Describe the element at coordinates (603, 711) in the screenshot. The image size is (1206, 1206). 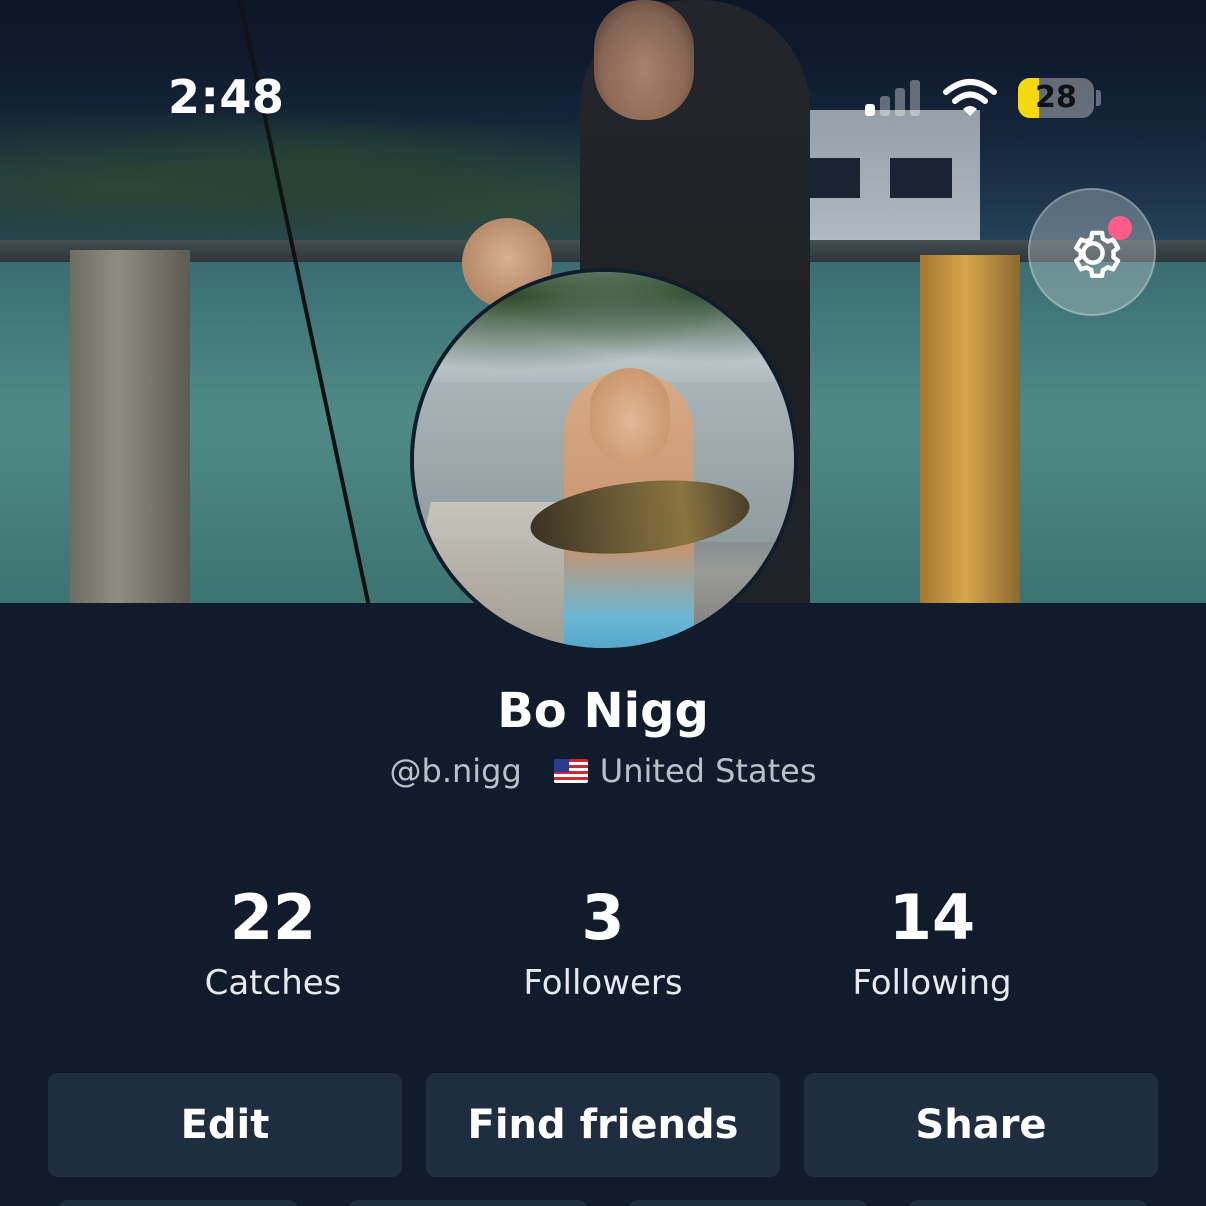
I see `profile-name: Bo Nigg` at that location.